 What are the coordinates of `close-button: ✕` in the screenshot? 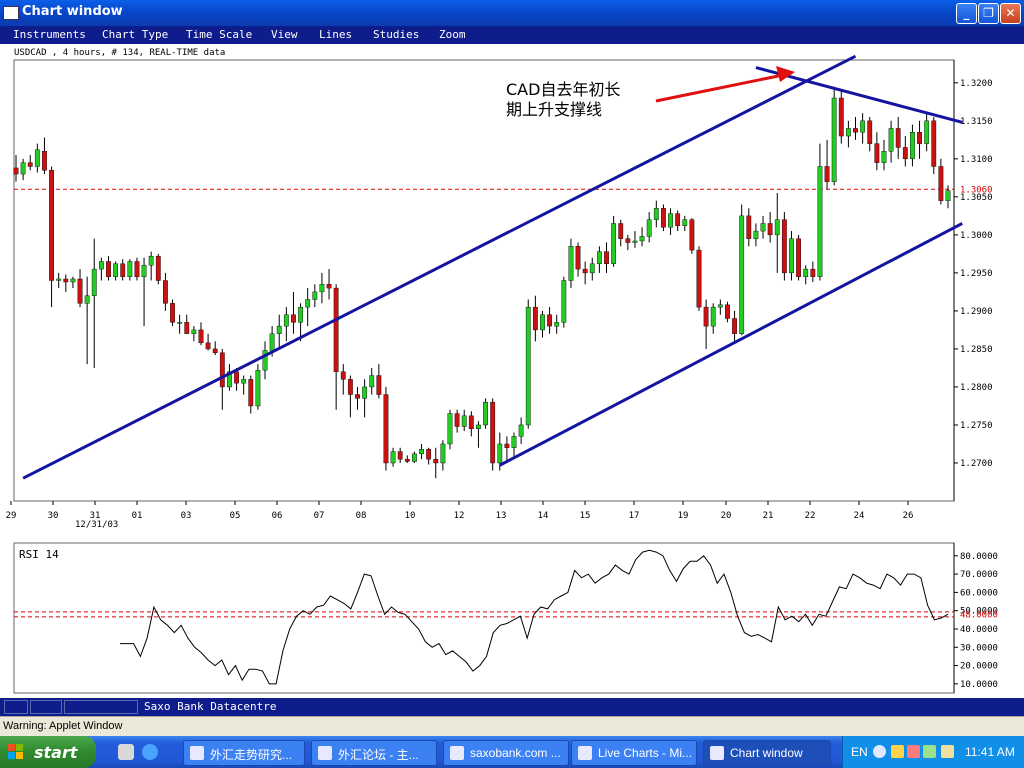 It's located at (1010, 13).